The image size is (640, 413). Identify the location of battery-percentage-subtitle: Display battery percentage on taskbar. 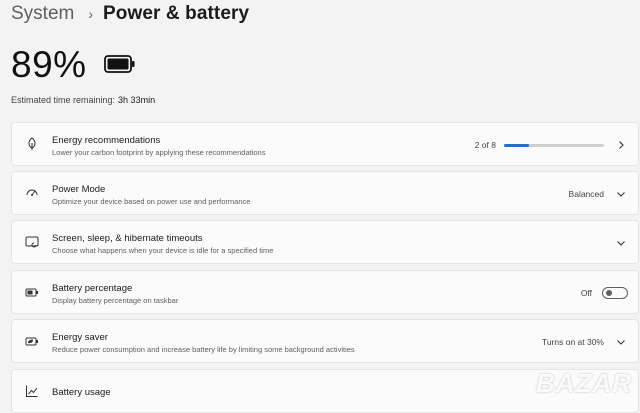
(115, 300).